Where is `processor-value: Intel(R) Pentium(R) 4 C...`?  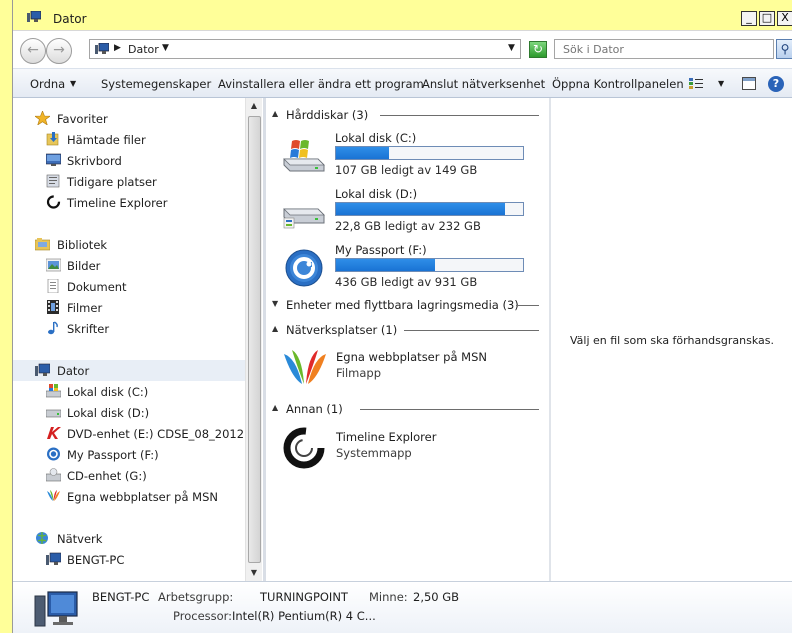 processor-value: Intel(R) Pentium(R) 4 C... is located at coordinates (304, 616).